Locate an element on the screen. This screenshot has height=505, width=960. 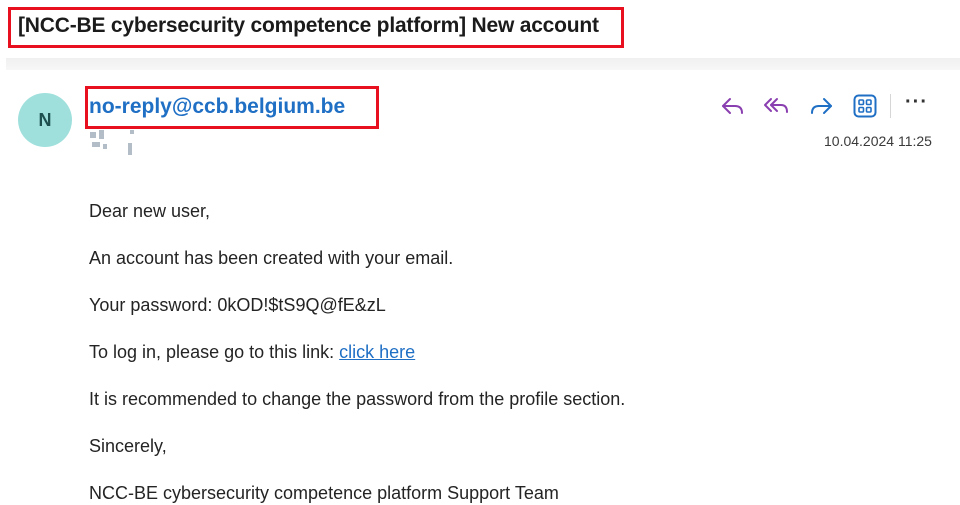
sender-avatar: N is located at coordinates (45, 120).